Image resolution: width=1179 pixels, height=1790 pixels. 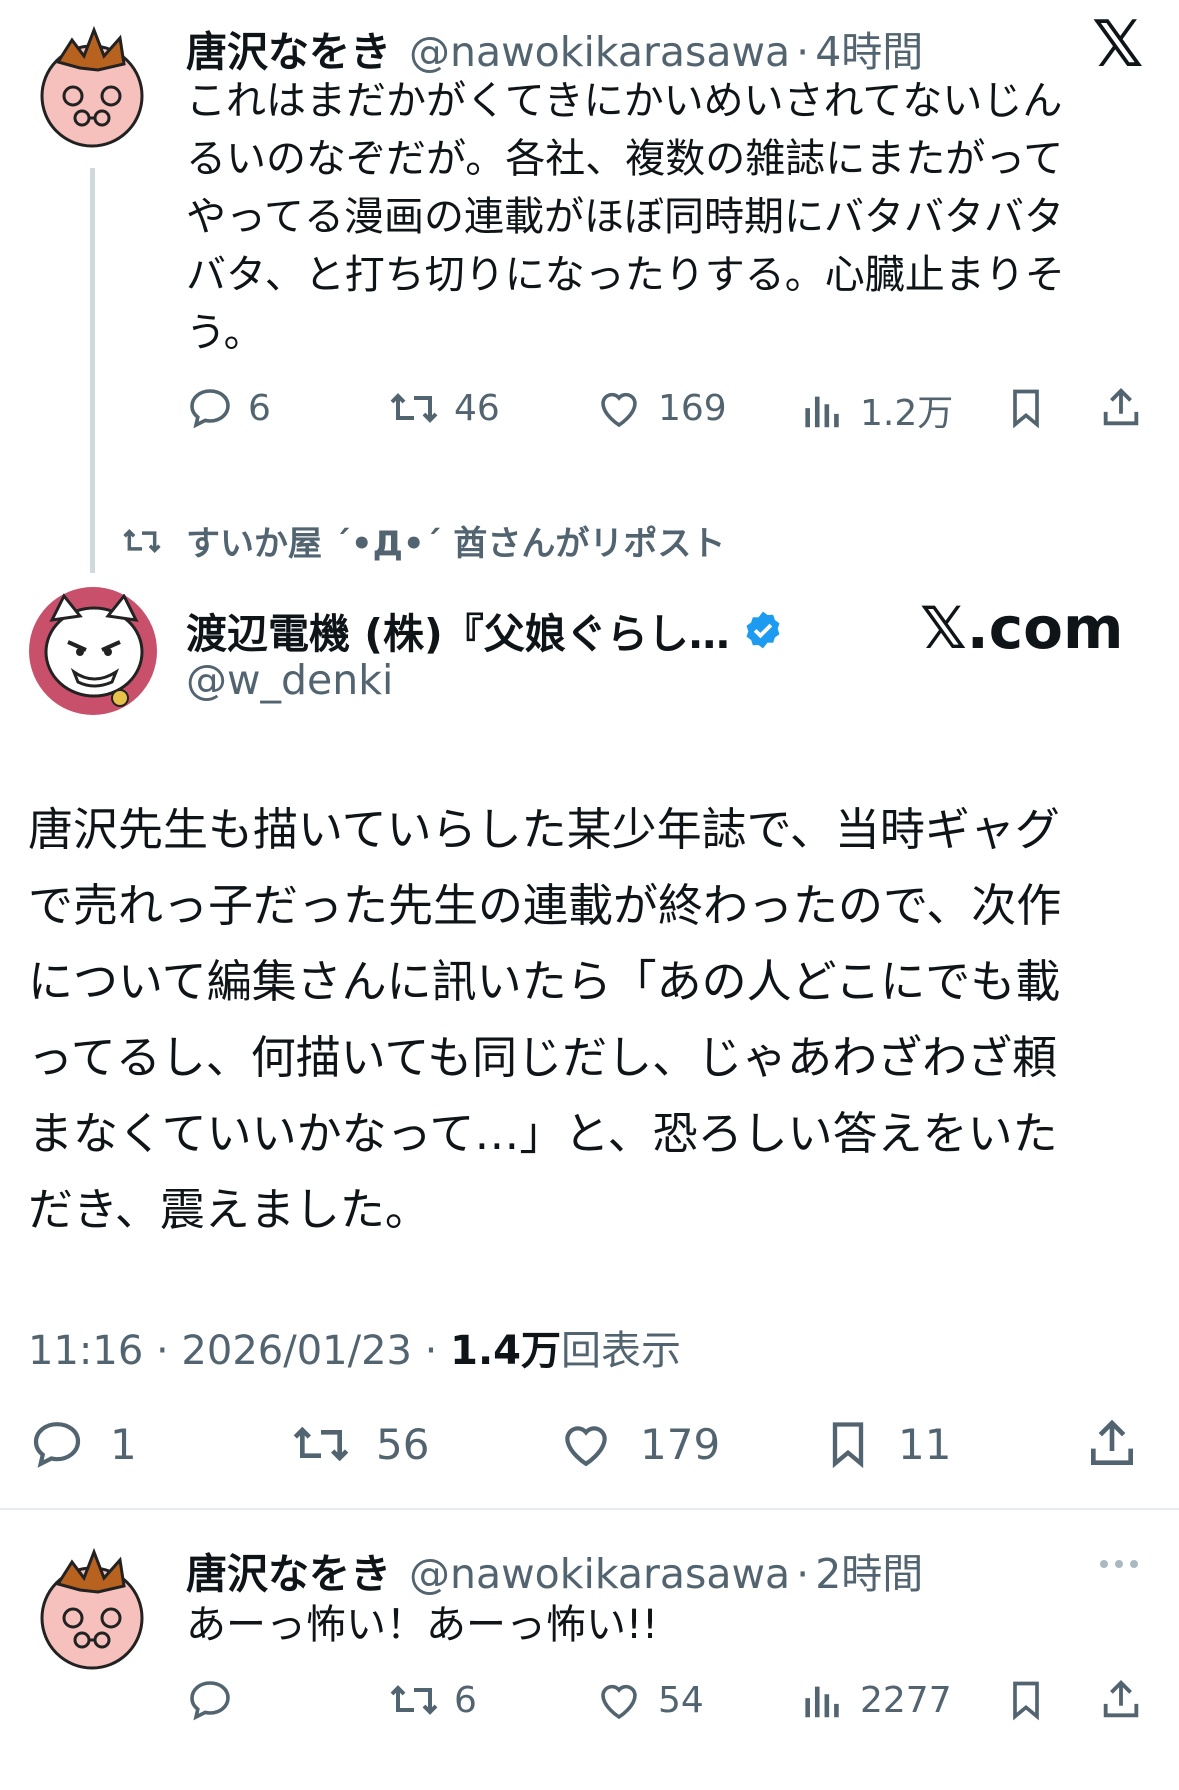 What do you see at coordinates (692, 408) in the screenshot?
I see `tweet1-like-count: 169` at bounding box center [692, 408].